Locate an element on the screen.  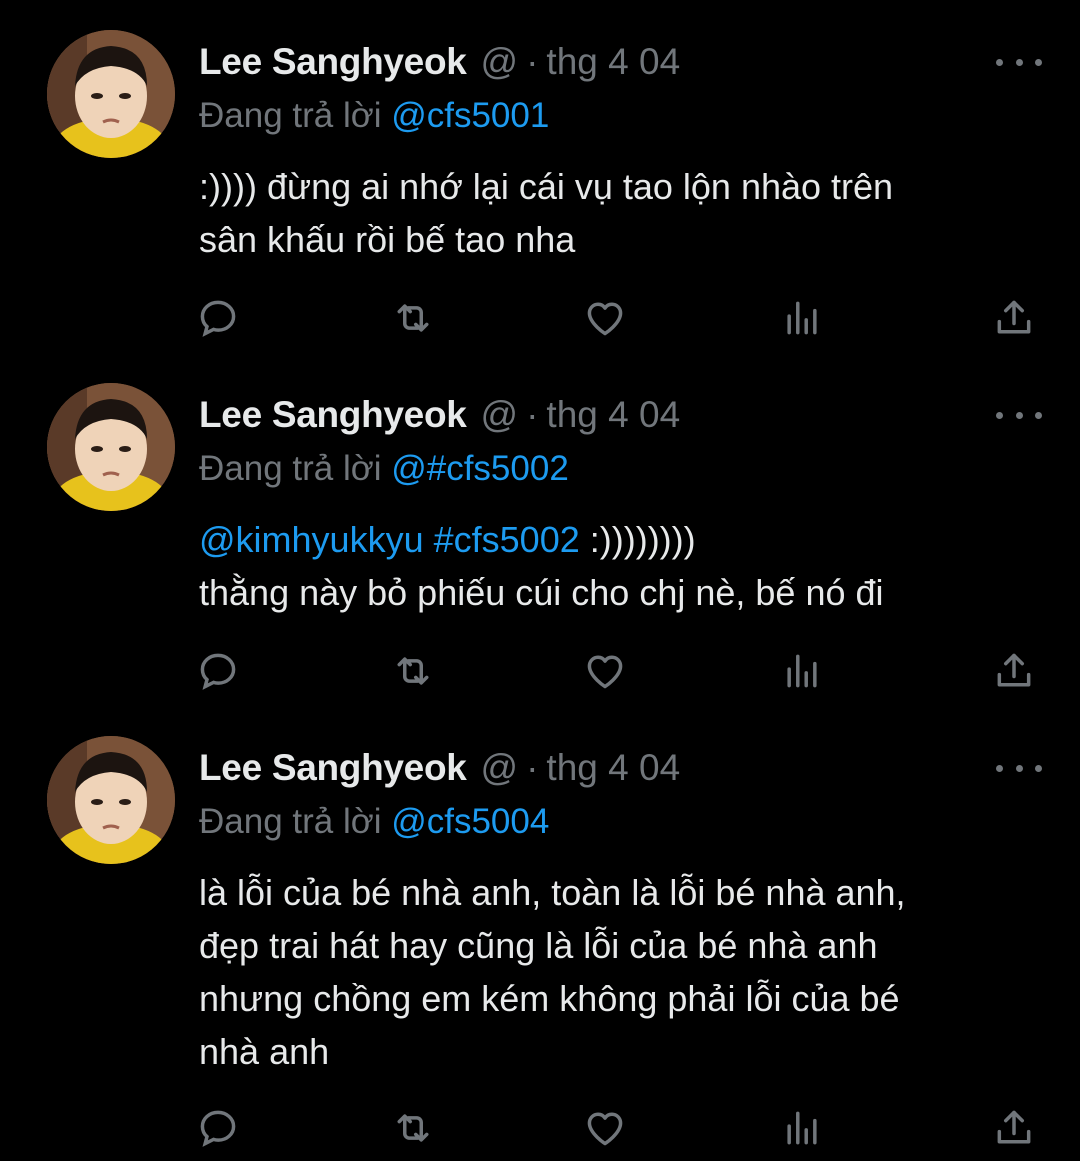
reply-to-link: @cfs5004 is located at coordinates (470, 821).